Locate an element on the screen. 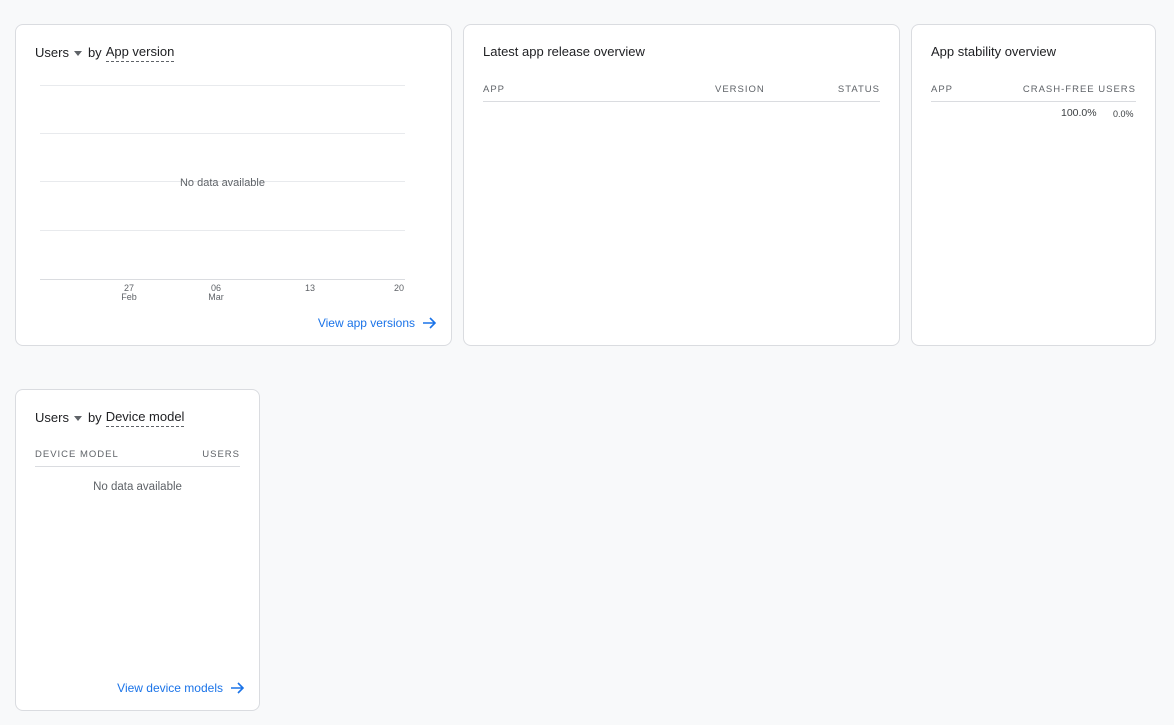  x-tick-day: 20 is located at coordinates (398, 288).